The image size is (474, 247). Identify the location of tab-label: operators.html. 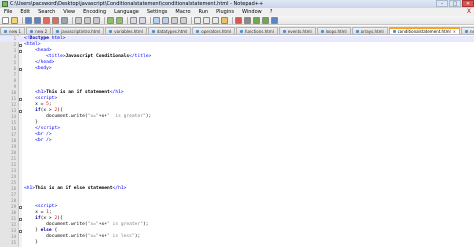
(216, 31).